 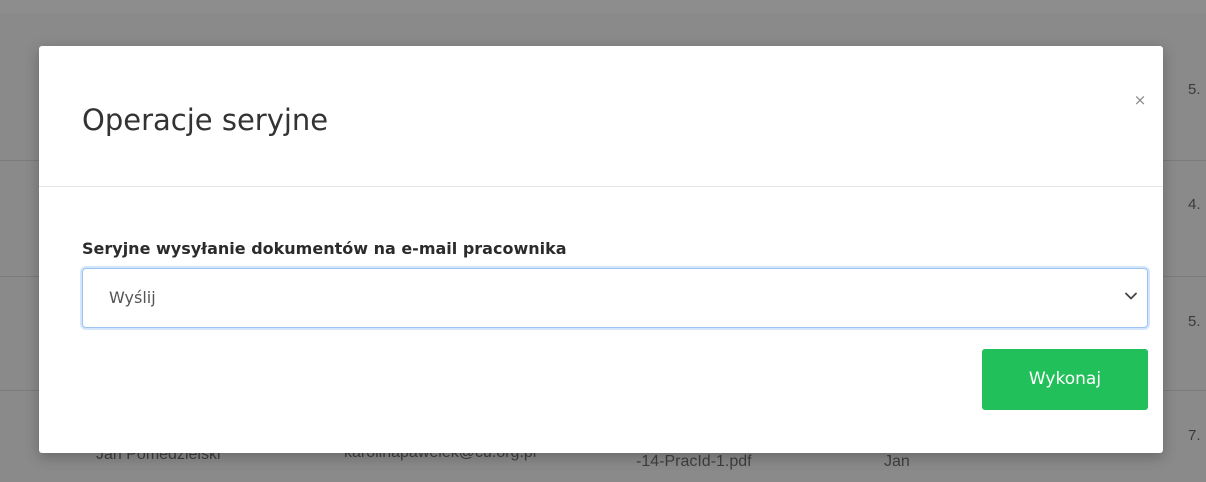 What do you see at coordinates (603, 7) in the screenshot?
I see `background-header-strip` at bounding box center [603, 7].